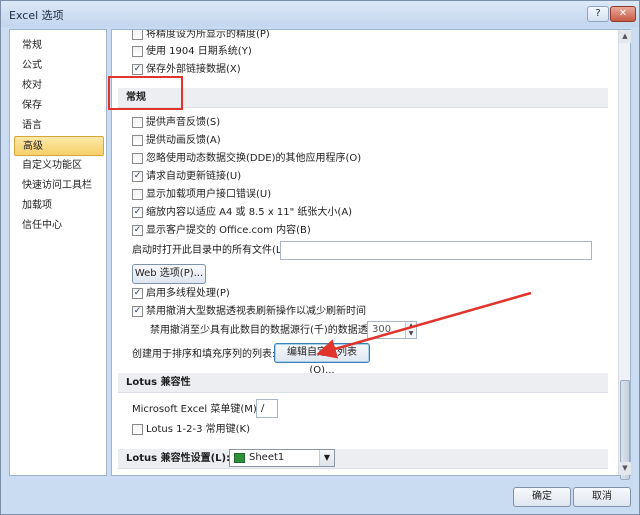 The height and width of the screenshot is (515, 640). I want to click on section-header-lotus-settings: Lotus 兼容性设置(L):, so click(363, 459).